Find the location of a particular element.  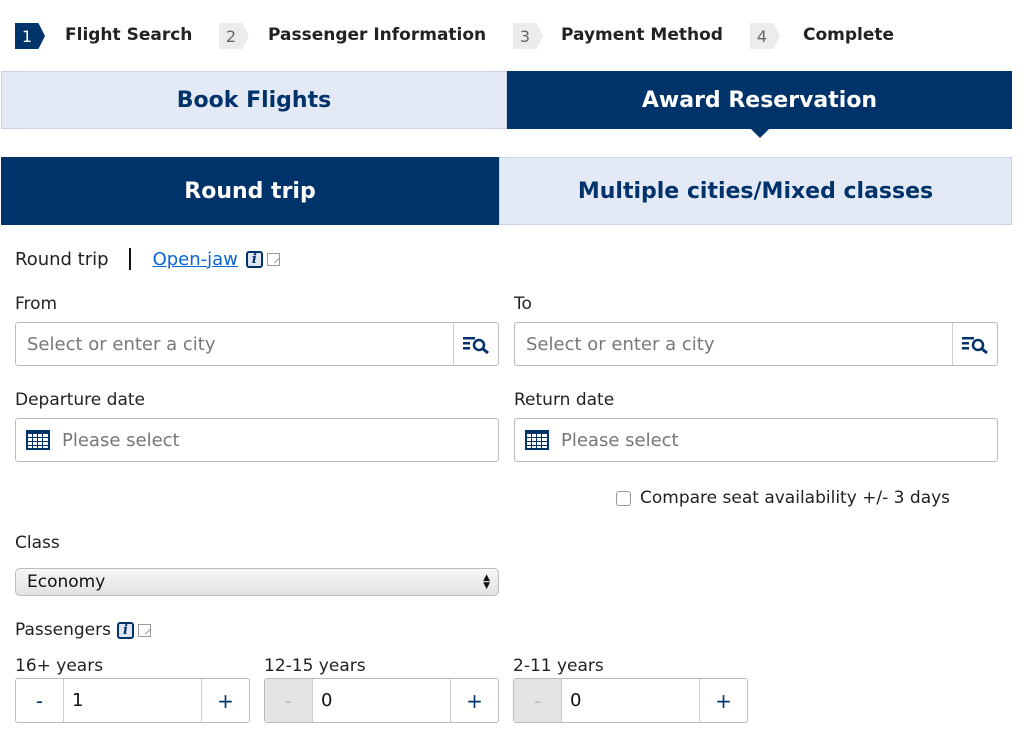

step-2-badge: 2 is located at coordinates (234, 36).